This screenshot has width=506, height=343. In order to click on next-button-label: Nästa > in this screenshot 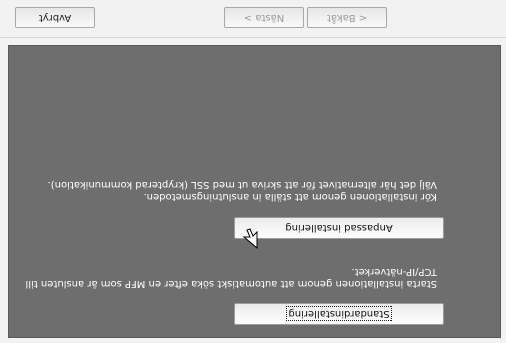, I will do `click(264, 17)`.